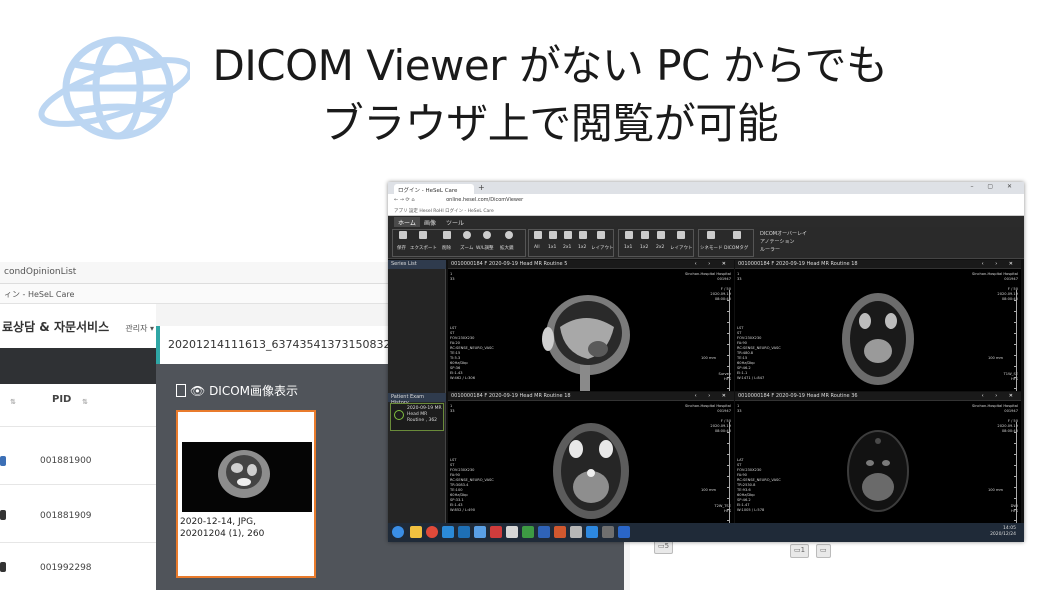 The width and height of the screenshot is (1048, 590). I want to click on action-button: ▭1, so click(800, 551).